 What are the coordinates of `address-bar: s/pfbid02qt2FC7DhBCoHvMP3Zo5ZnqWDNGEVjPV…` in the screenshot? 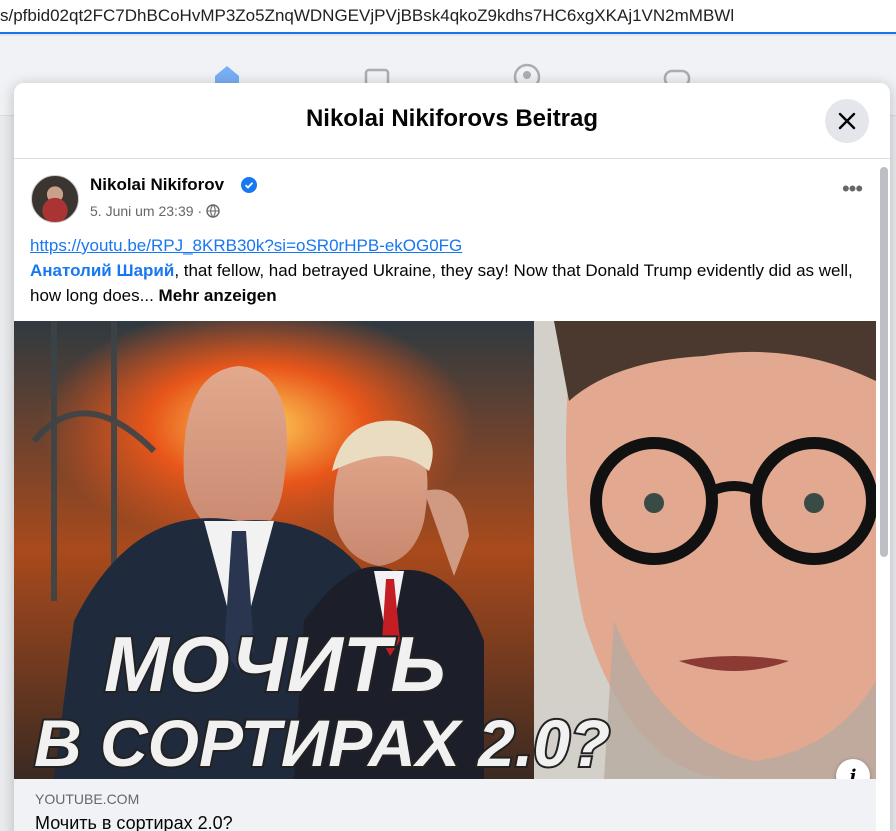 It's located at (448, 17).